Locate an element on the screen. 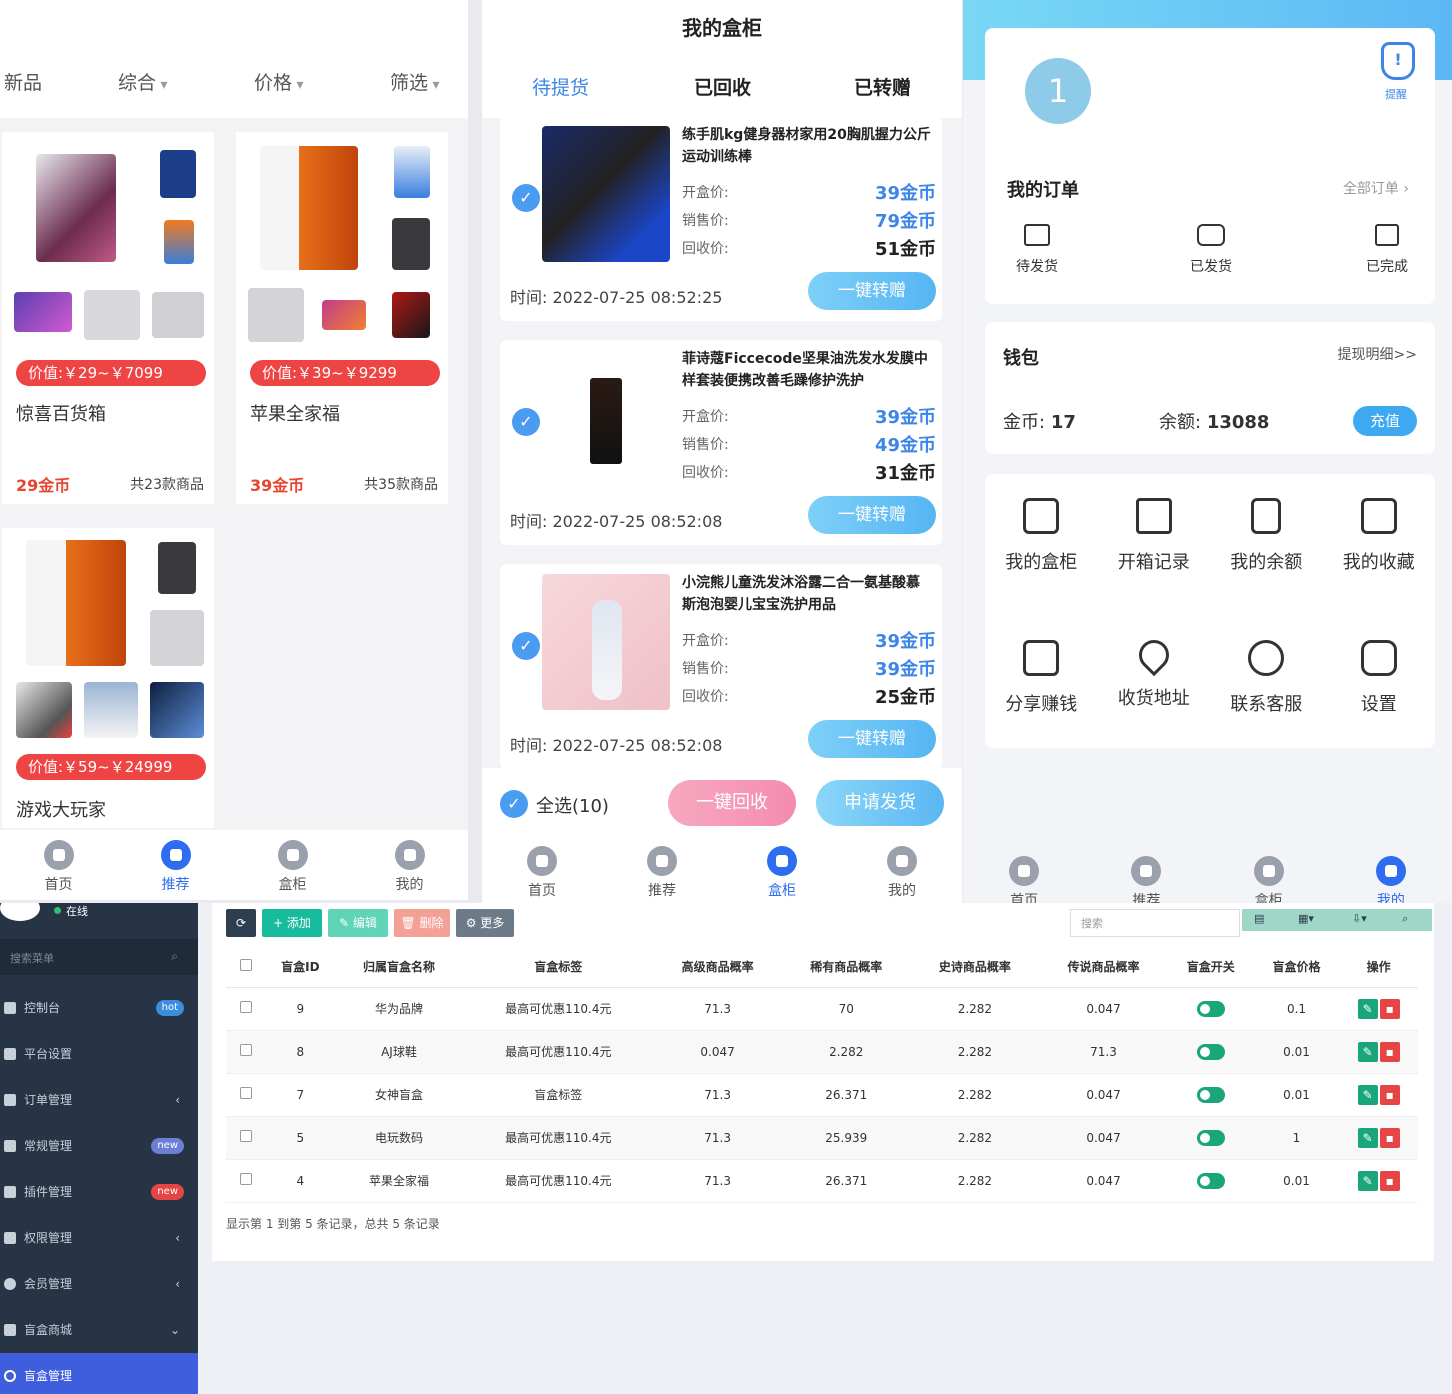 Image resolution: width=1452 pixels, height=1394 pixels. recharge-button: 充值 is located at coordinates (1385, 421).